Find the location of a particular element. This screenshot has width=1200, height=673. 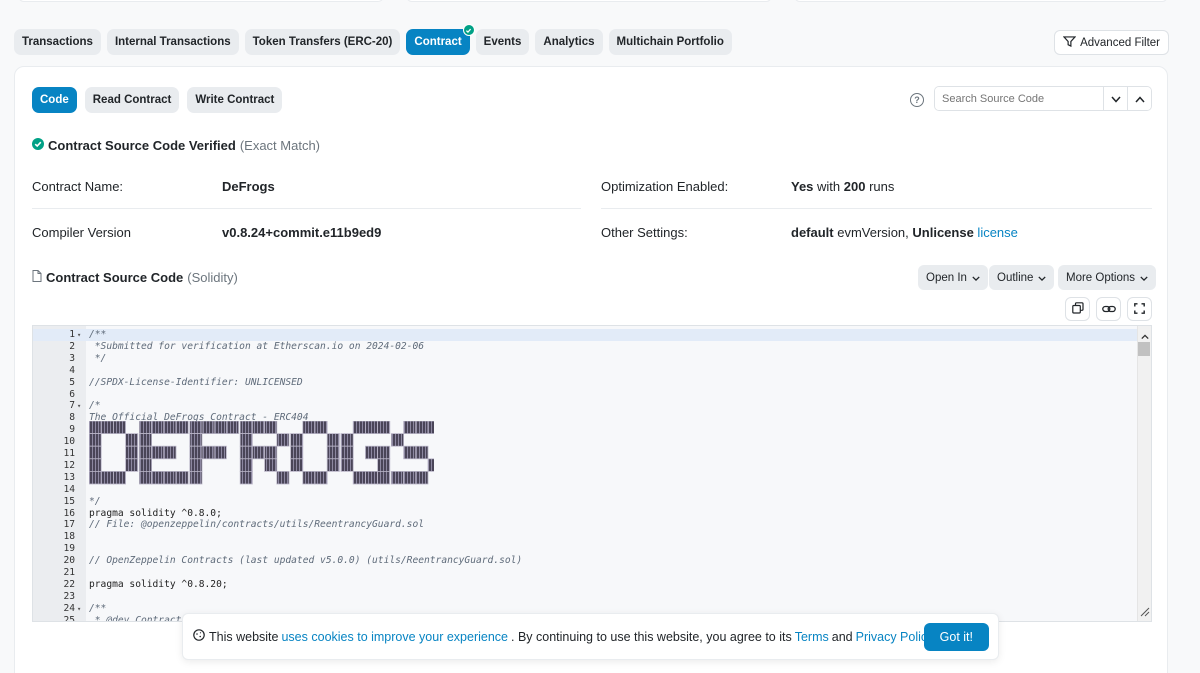

code-line: 5 //SPDX-License-Identifier: UNLICENSED is located at coordinates (585, 383).